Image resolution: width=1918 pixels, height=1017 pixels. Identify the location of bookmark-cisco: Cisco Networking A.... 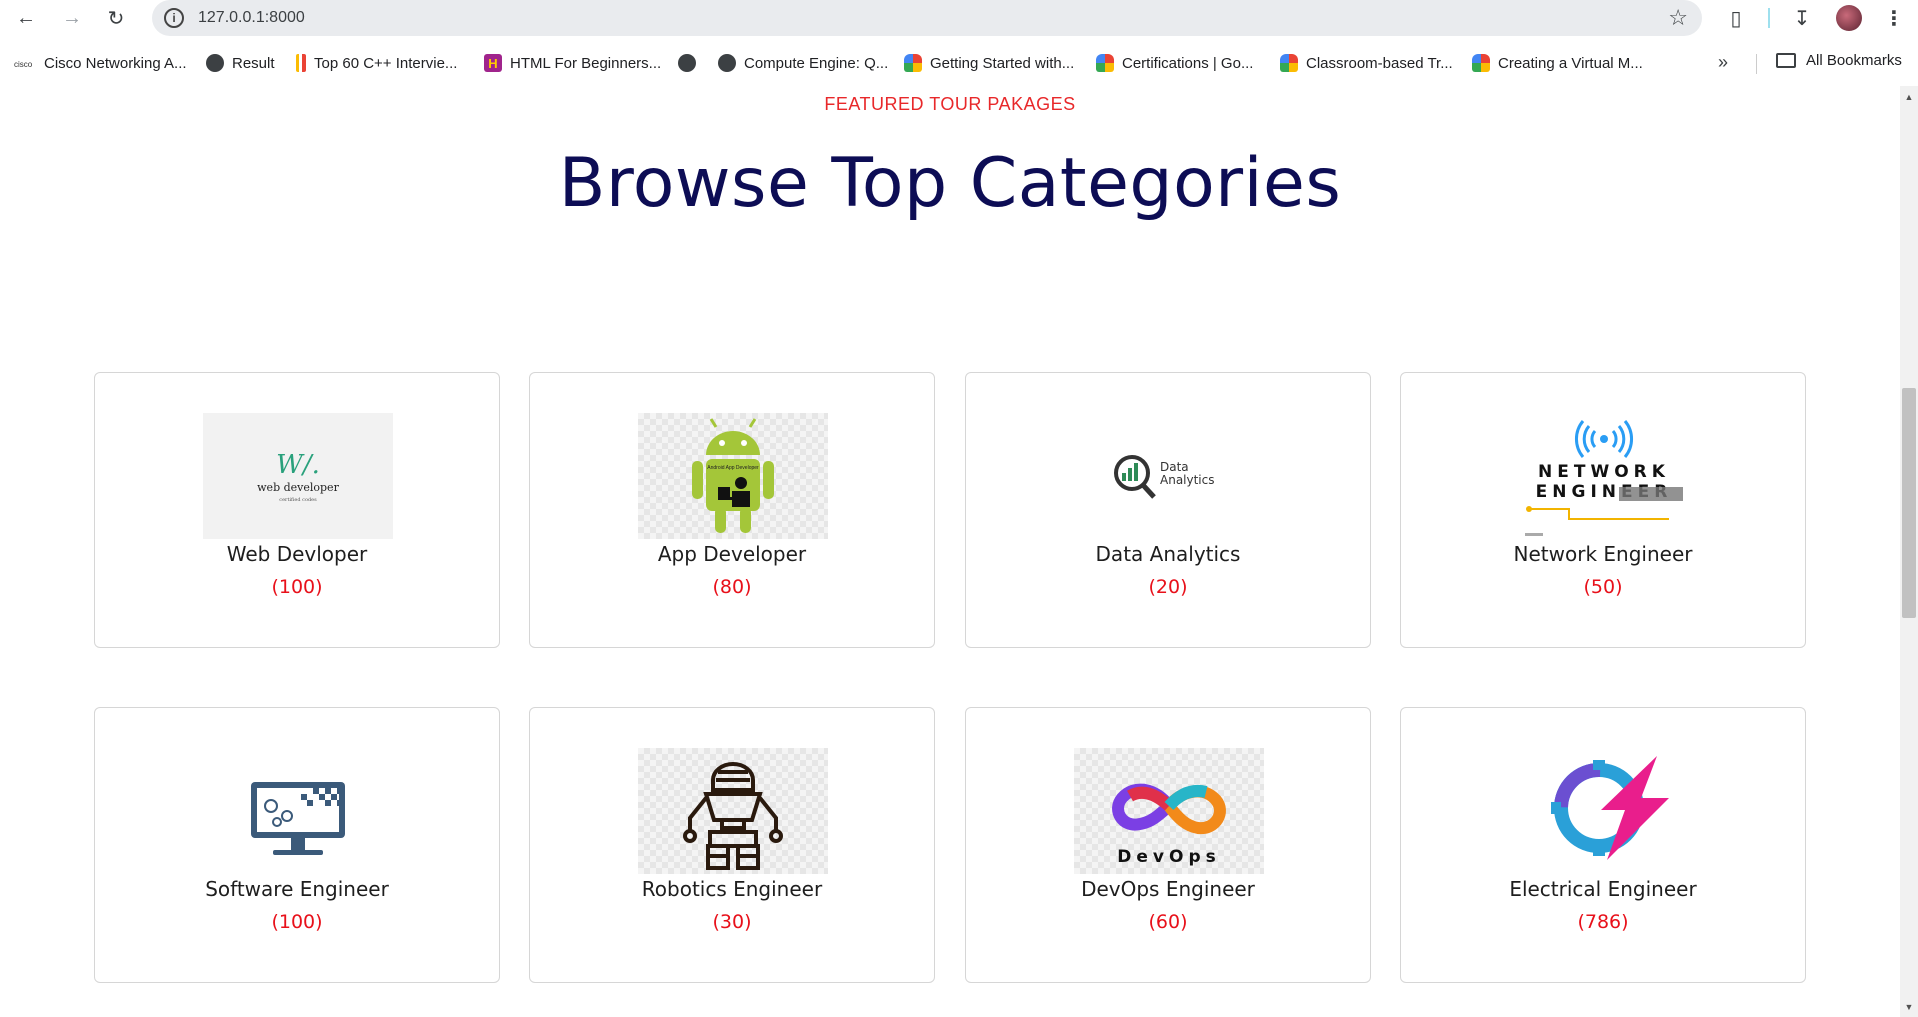
(100, 63).